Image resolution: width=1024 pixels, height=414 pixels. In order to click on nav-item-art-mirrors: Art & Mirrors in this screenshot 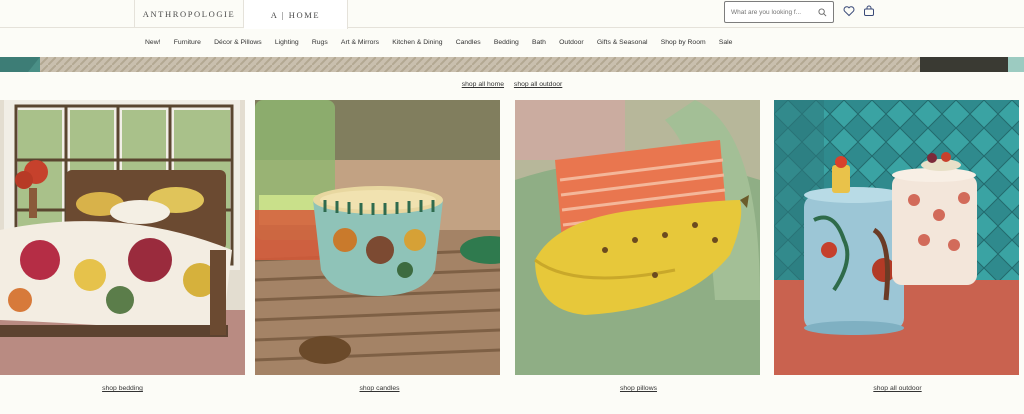, I will do `click(360, 42)`.